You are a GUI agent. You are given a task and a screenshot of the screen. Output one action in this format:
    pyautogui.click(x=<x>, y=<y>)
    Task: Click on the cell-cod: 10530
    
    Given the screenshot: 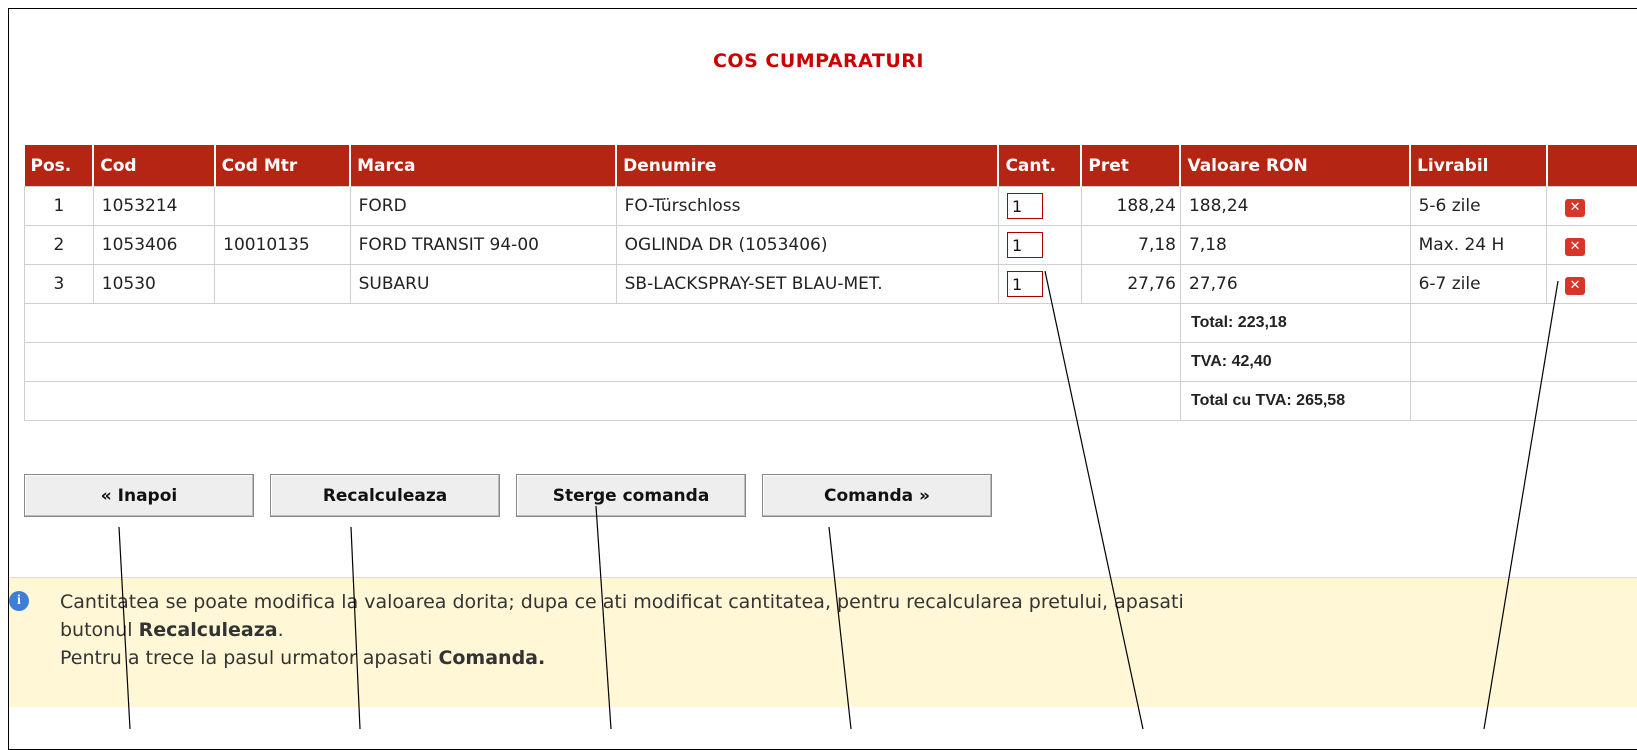 What is the action you would take?
    pyautogui.click(x=153, y=284)
    